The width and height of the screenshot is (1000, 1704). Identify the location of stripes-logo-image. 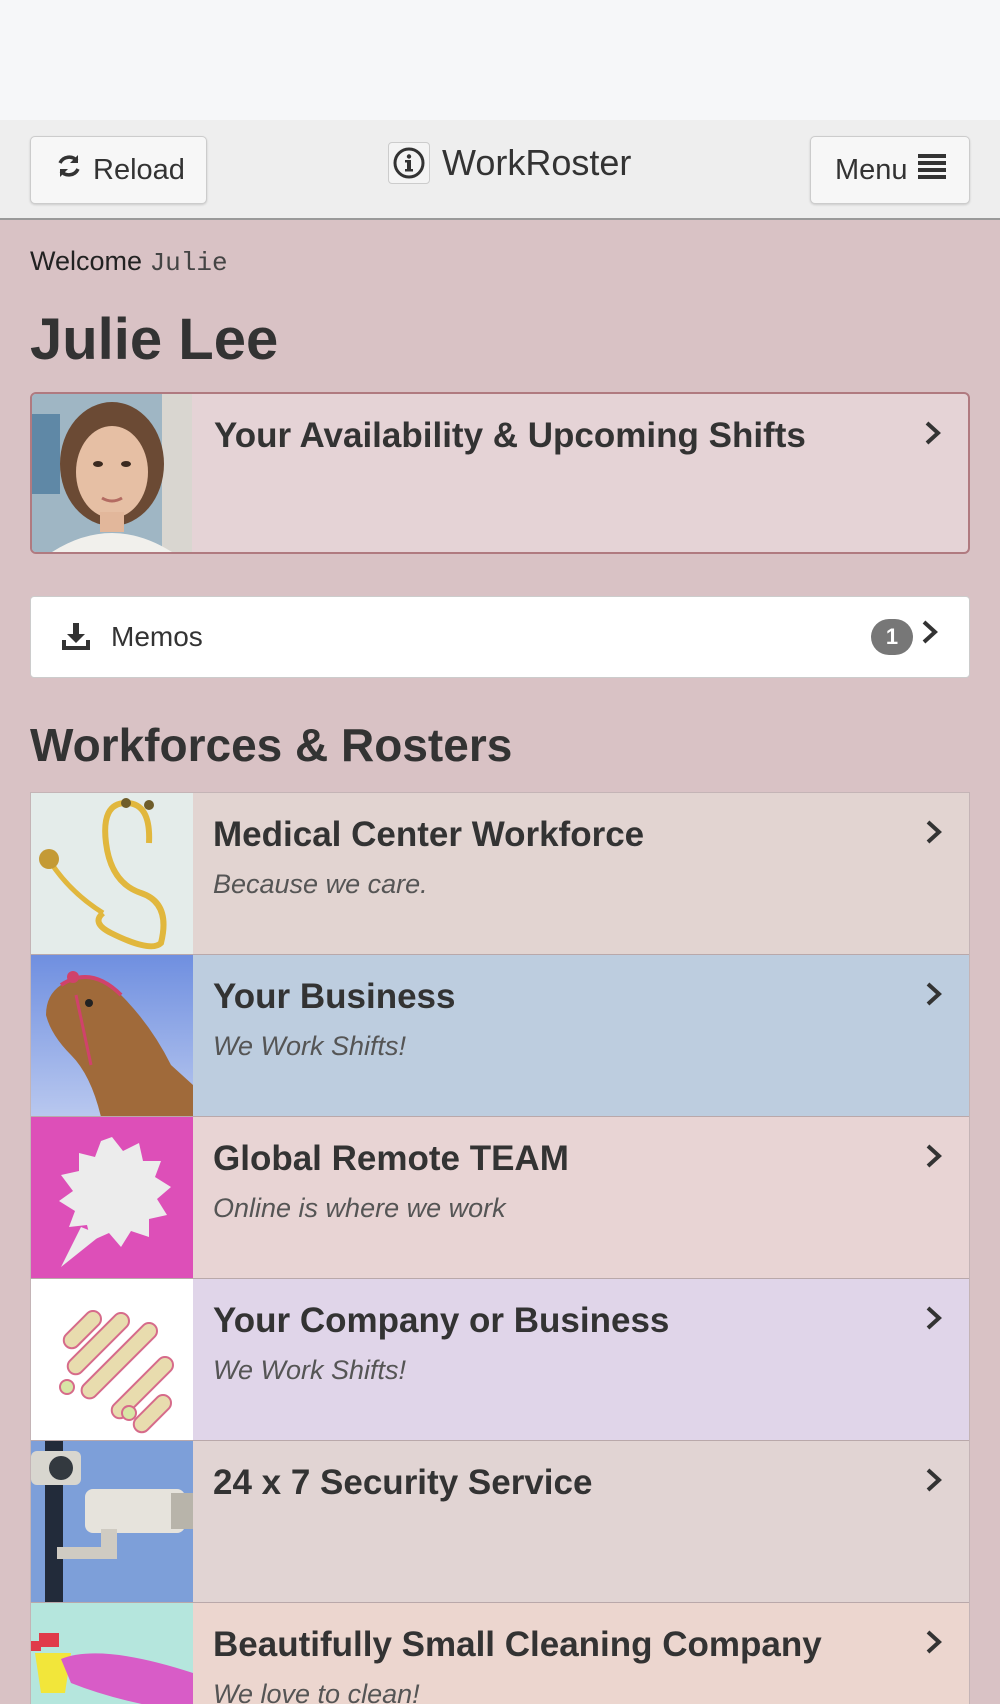
(112, 1359).